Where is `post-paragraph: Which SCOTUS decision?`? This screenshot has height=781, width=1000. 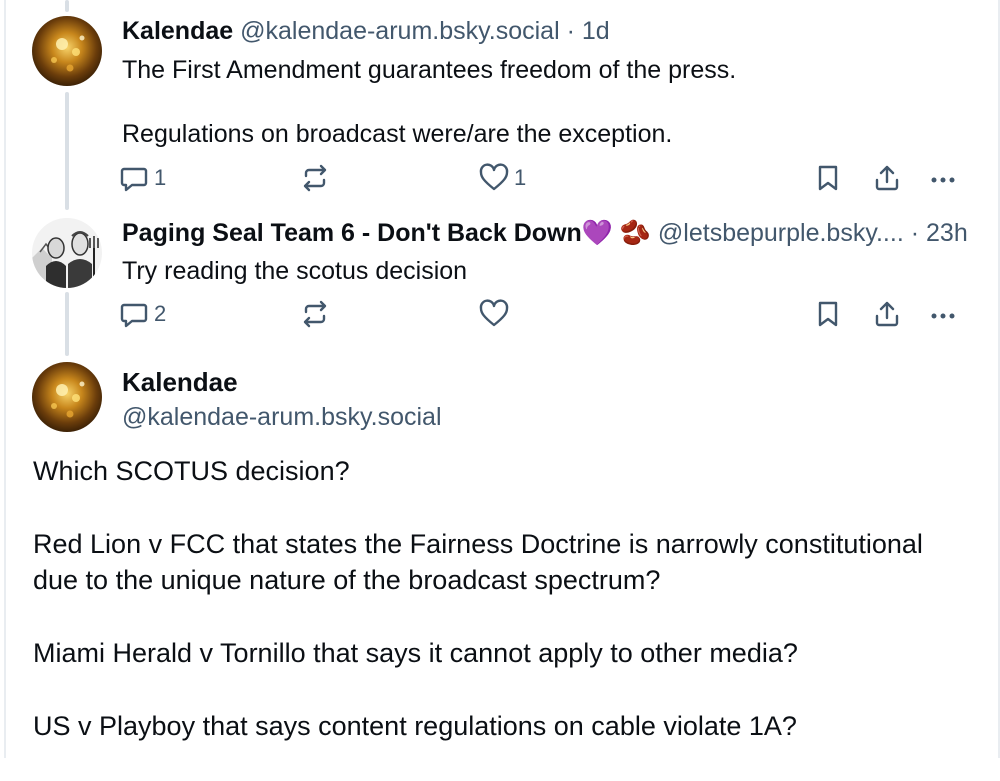 post-paragraph: Which SCOTUS decision? is located at coordinates (191, 471).